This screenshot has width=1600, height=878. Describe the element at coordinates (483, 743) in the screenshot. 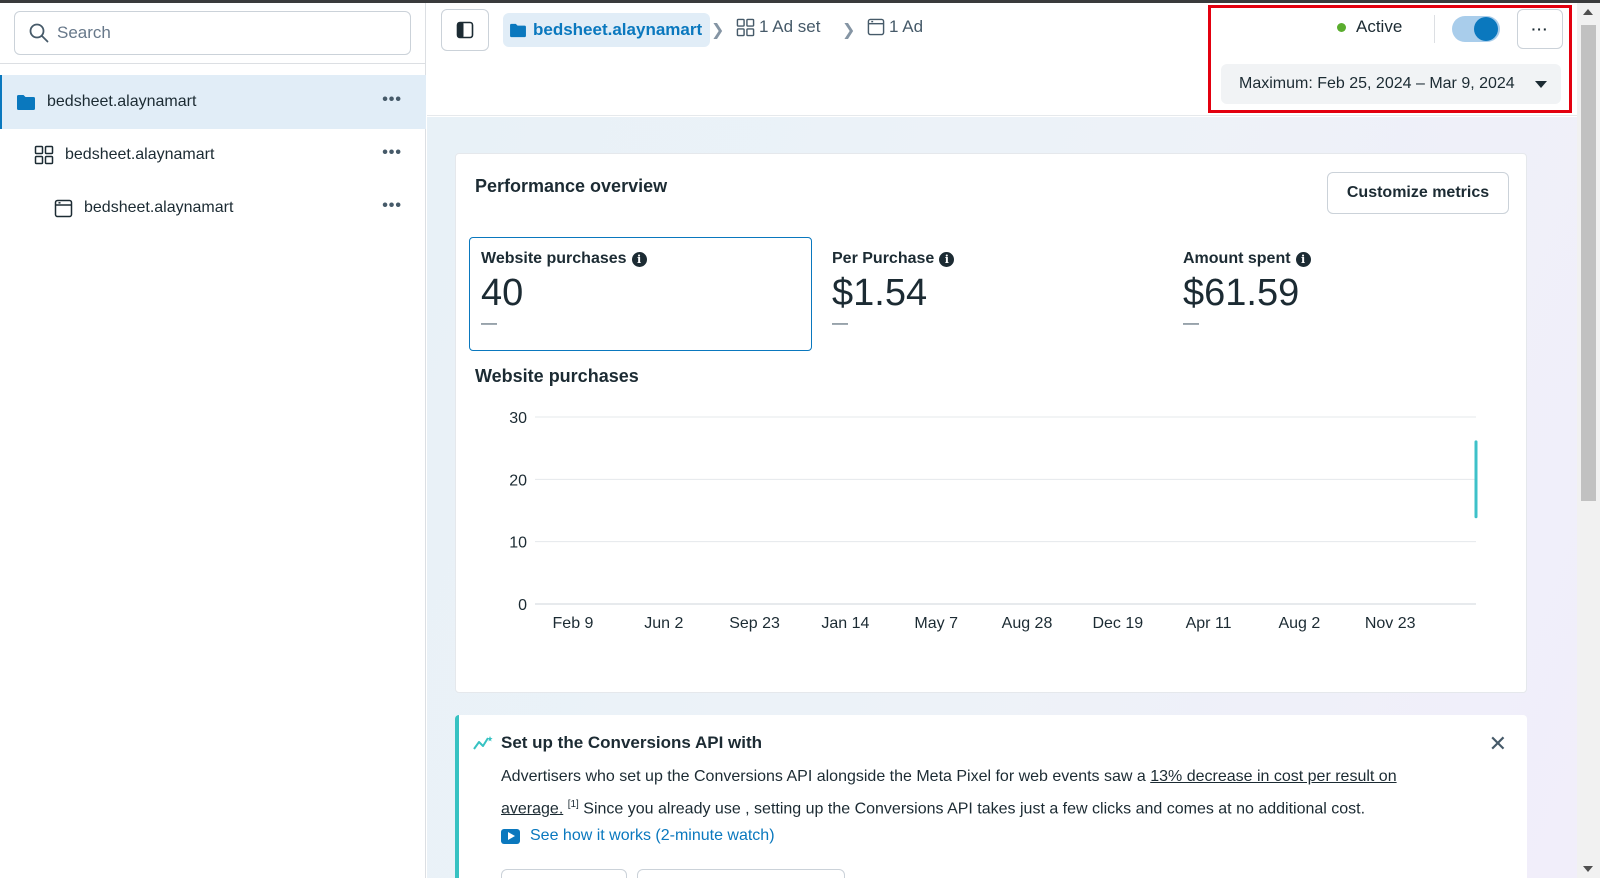

I see `trend-sparkle-icon` at that location.